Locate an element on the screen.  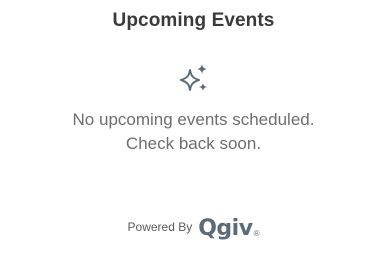
registered-mark: ® is located at coordinates (256, 233).